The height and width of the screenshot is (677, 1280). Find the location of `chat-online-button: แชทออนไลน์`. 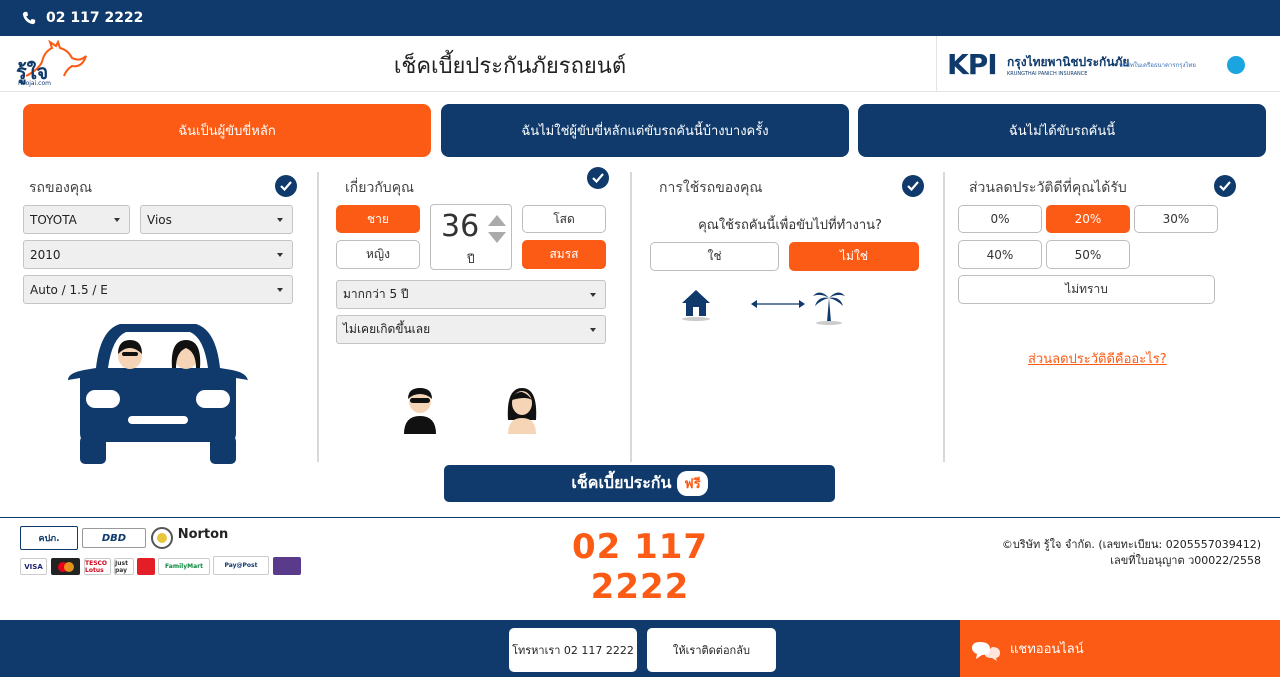

chat-online-button: แชทออนไลน์ is located at coordinates (1120, 648).